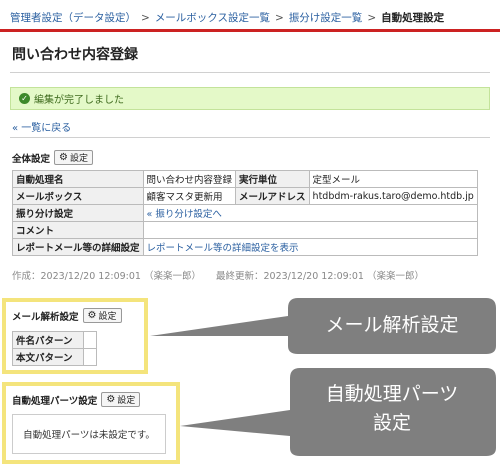 The height and width of the screenshot is (470, 500). I want to click on address-label: メールアドレス, so click(272, 196).